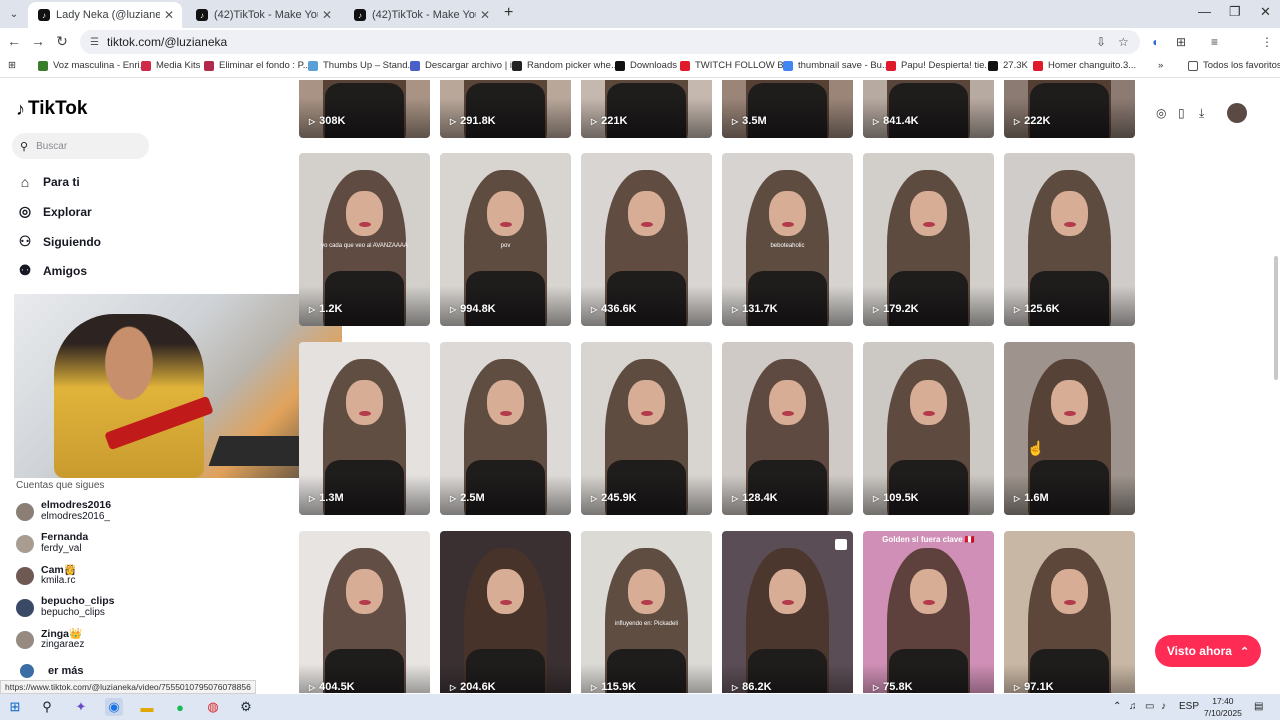  What do you see at coordinates (421, 15) in the screenshot?
I see `tab-tiktok-2: ♪ (42)TikTok - Make Your Day ✕` at bounding box center [421, 15].